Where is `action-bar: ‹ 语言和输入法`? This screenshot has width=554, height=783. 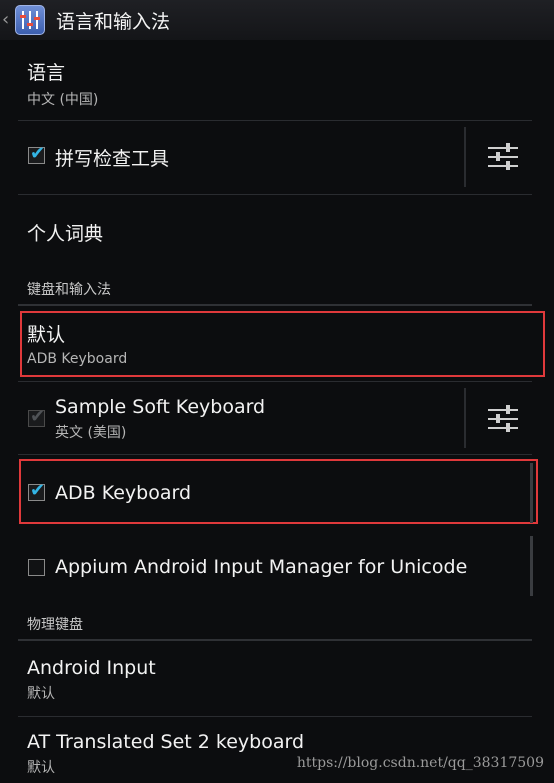 action-bar: ‹ 语言和输入法 is located at coordinates (277, 20).